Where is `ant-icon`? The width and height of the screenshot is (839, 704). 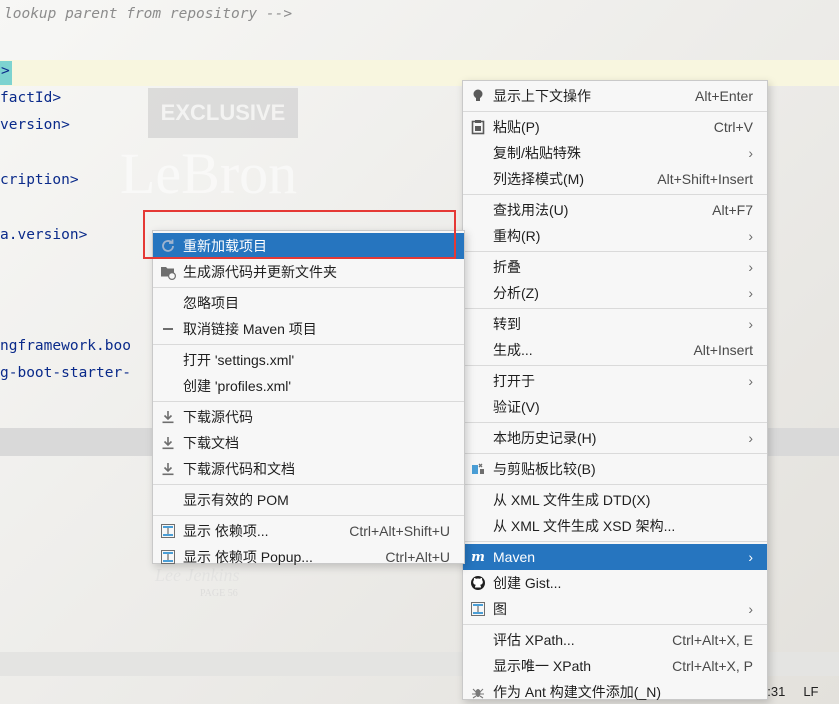 ant-icon is located at coordinates (478, 692).